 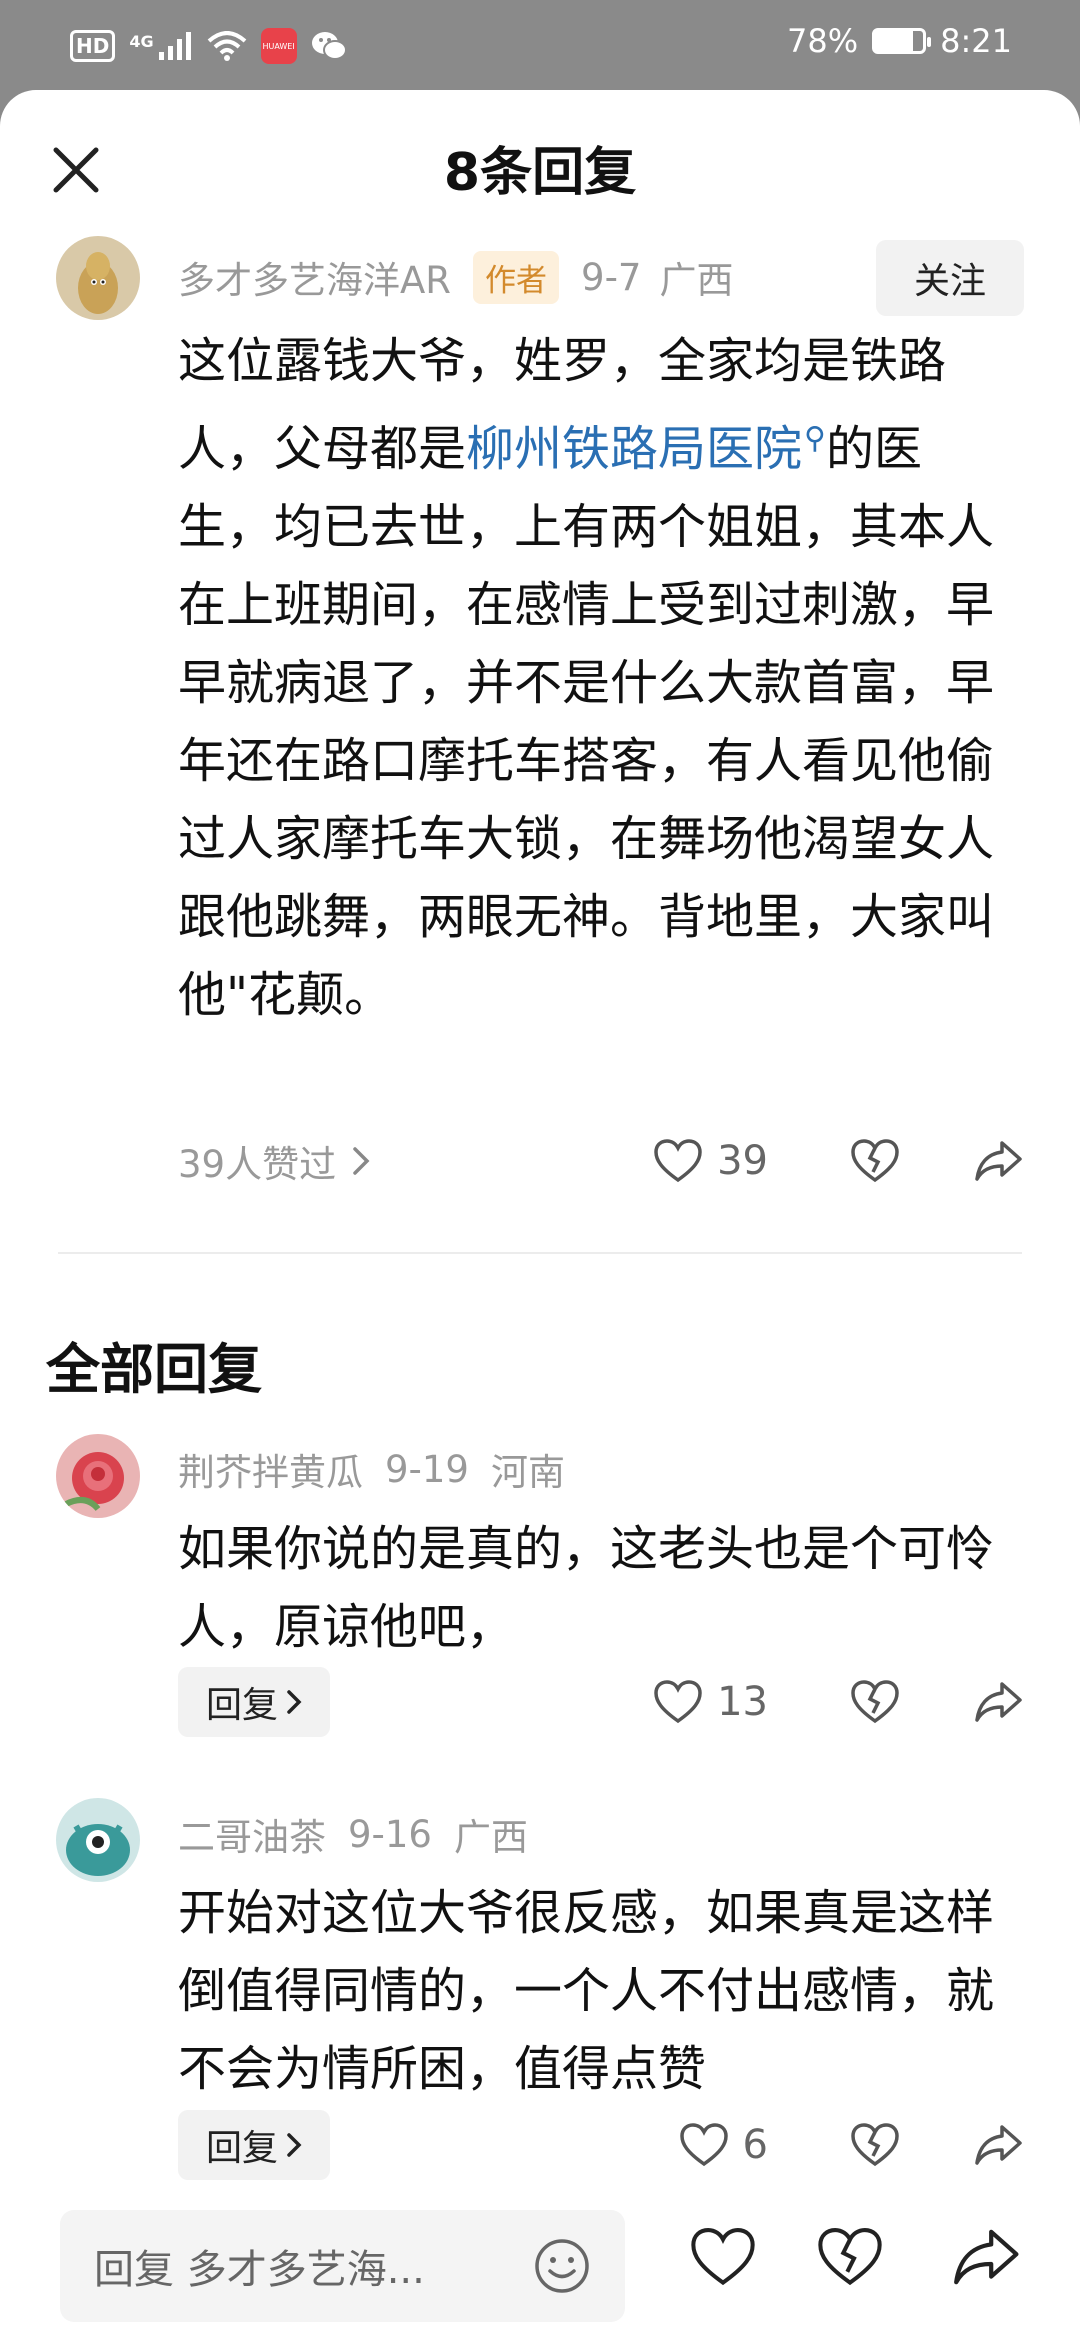 I want to click on network-type: 4G, so click(x=141, y=41).